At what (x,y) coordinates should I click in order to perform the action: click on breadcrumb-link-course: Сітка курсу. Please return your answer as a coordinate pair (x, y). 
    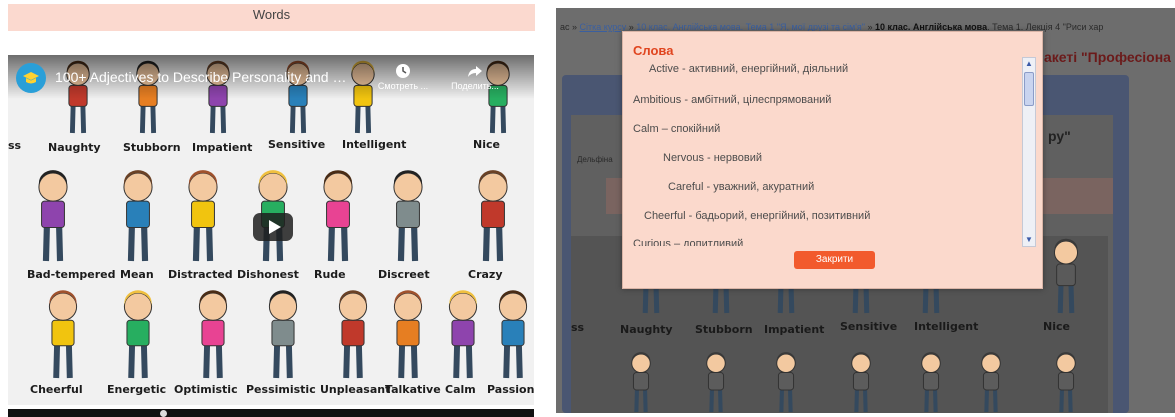
    Looking at the image, I should click on (603, 27).